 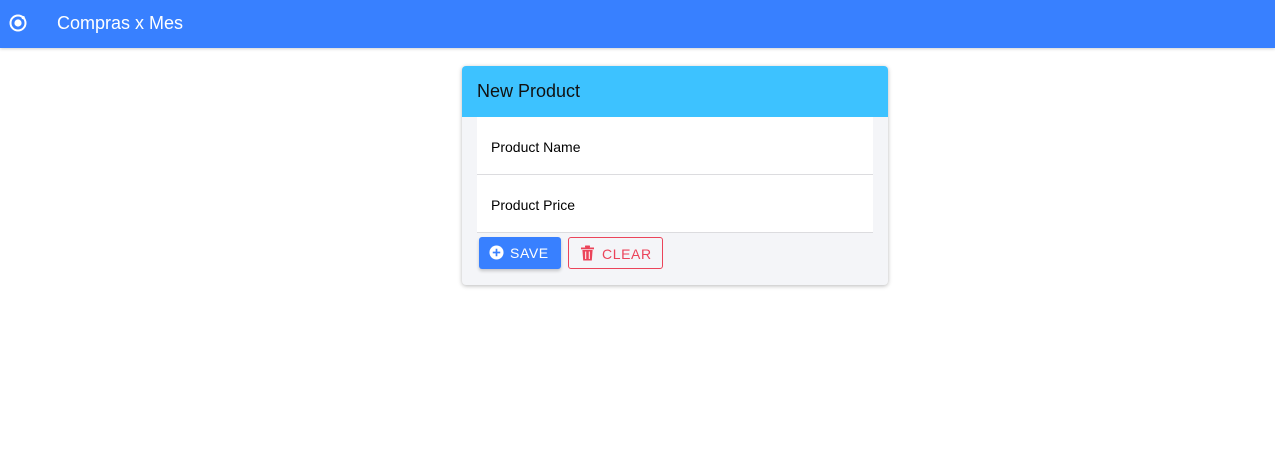 I want to click on save-button: SAVE, so click(x=520, y=253).